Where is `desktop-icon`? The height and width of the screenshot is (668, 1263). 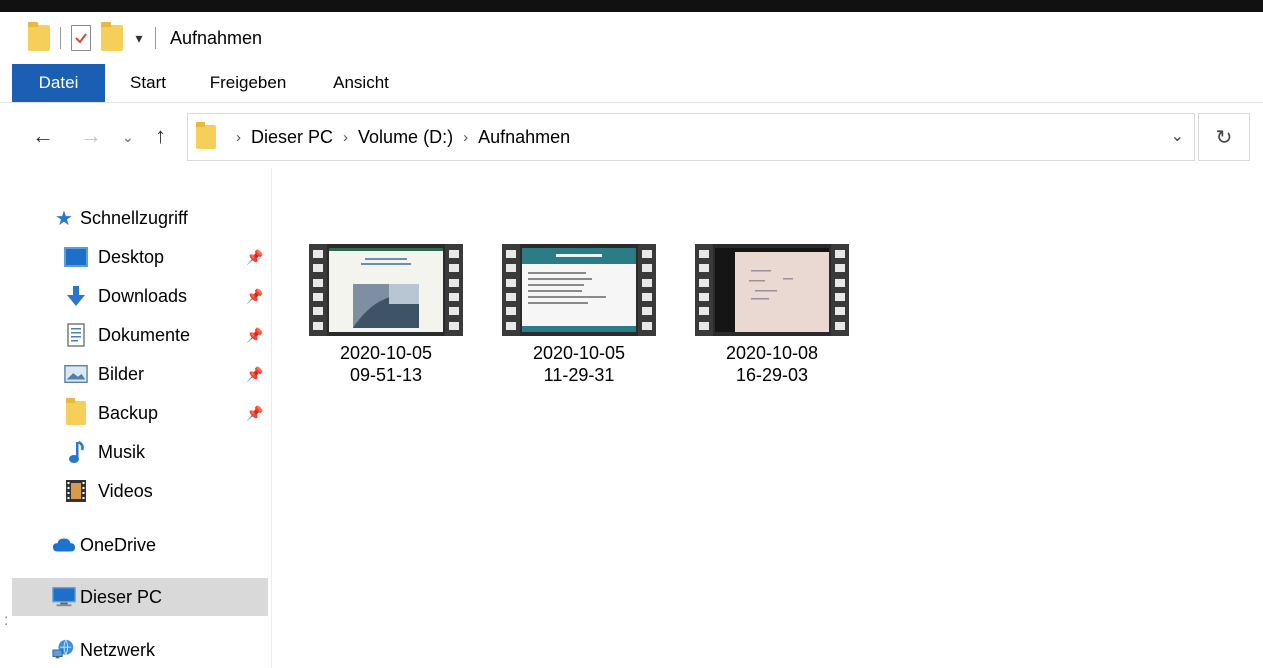
desktop-icon is located at coordinates (76, 257).